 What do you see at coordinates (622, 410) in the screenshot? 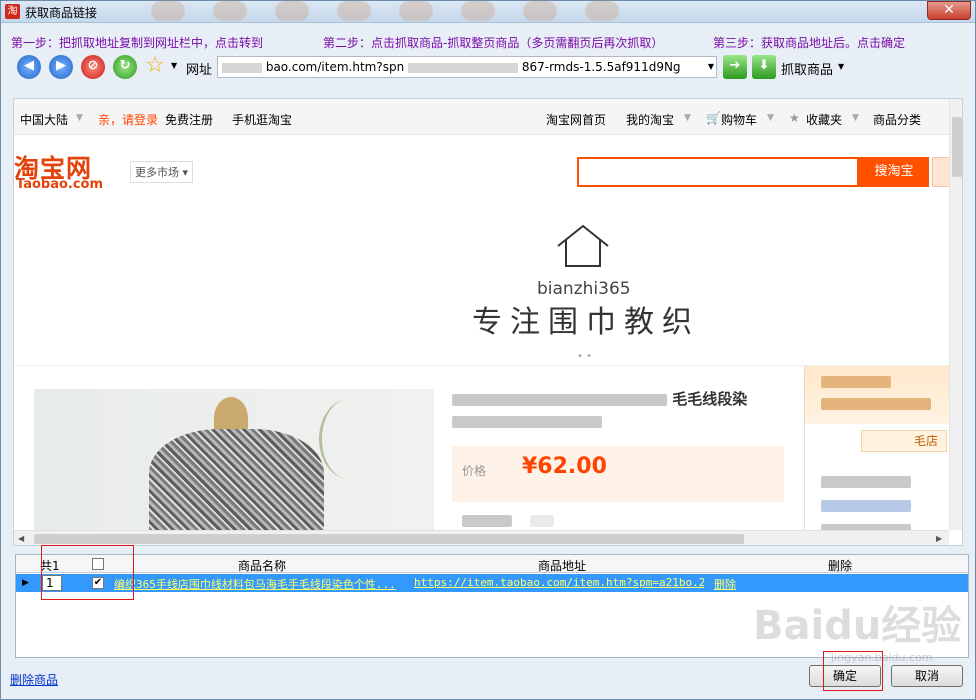
I see `product-title: 毛毛线段染` at bounding box center [622, 410].